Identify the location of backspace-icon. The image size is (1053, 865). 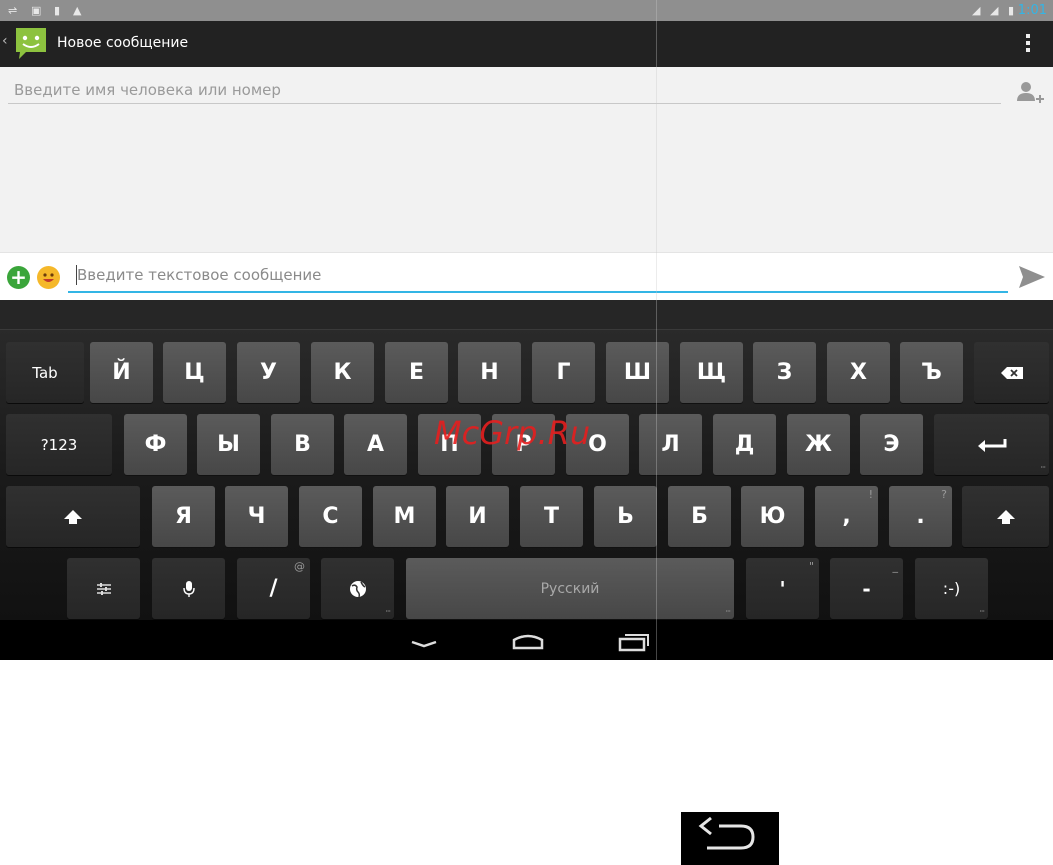
(1011, 372).